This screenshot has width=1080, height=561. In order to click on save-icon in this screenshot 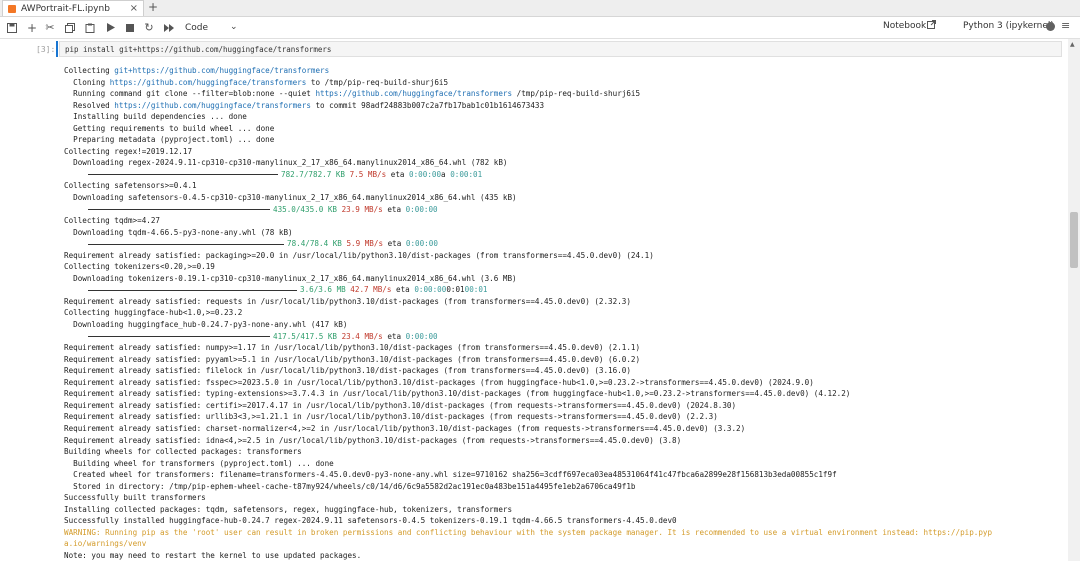, I will do `click(12, 27)`.